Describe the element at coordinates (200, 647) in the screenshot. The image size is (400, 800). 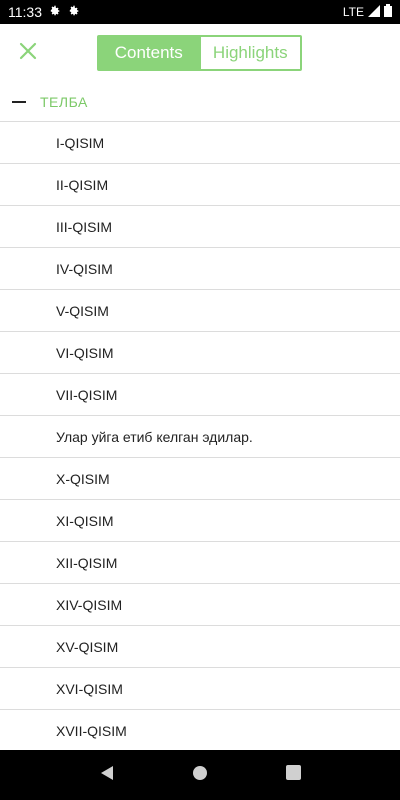
I see `list-item: XV-QISIM` at that location.